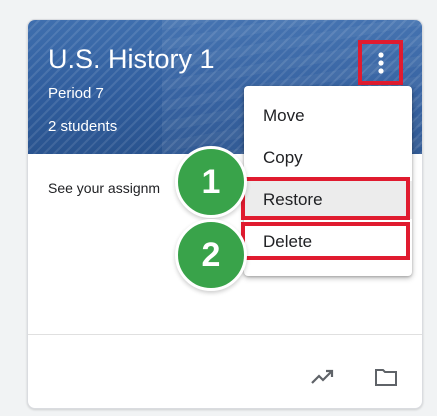 Image resolution: width=437 pixels, height=416 pixels. Describe the element at coordinates (323, 377) in the screenshot. I see `trending-up-icon` at that location.